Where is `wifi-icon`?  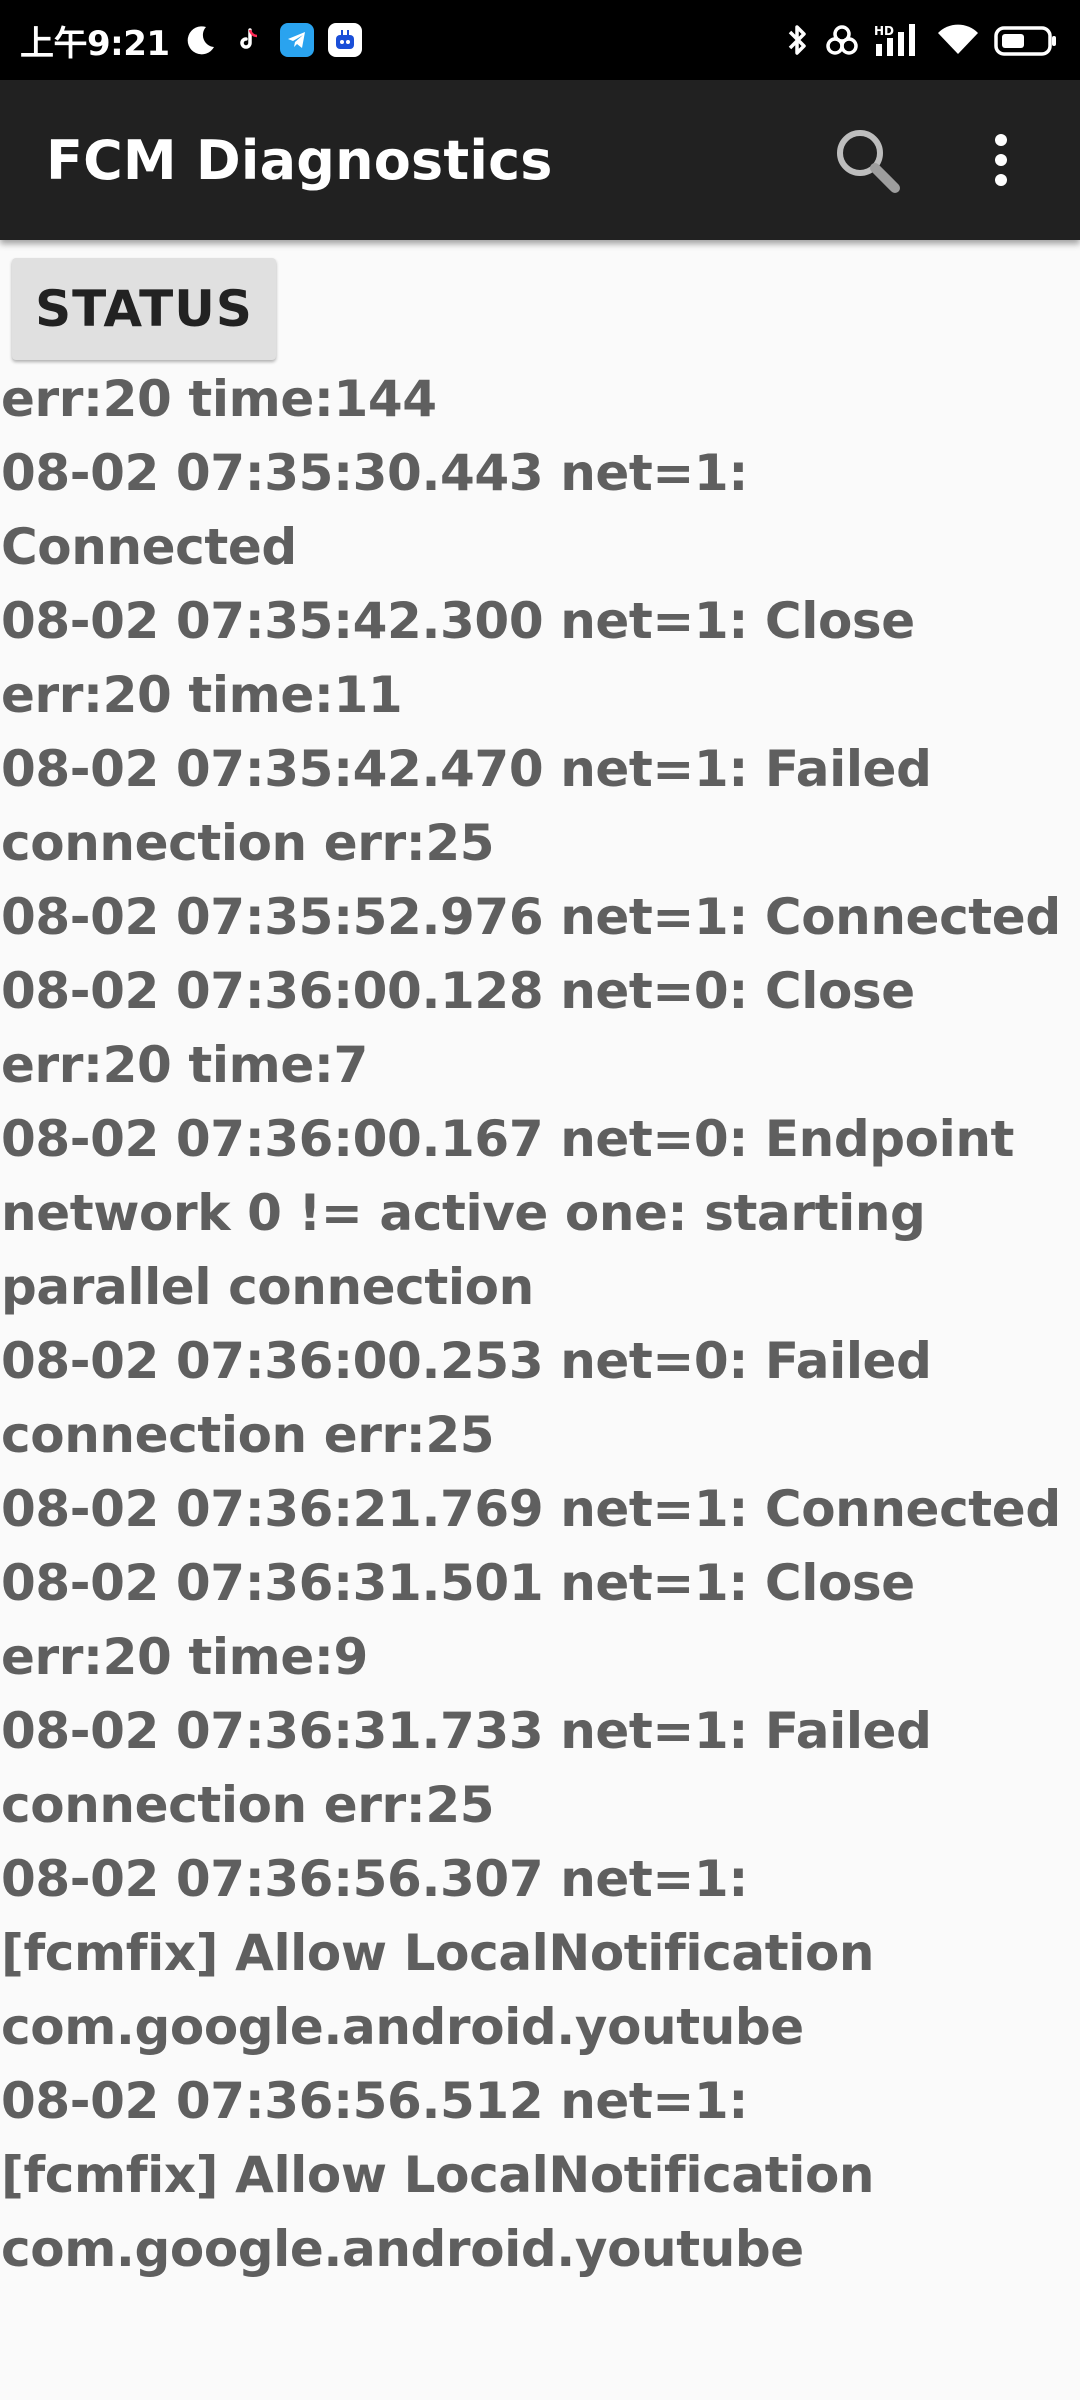 wifi-icon is located at coordinates (958, 40).